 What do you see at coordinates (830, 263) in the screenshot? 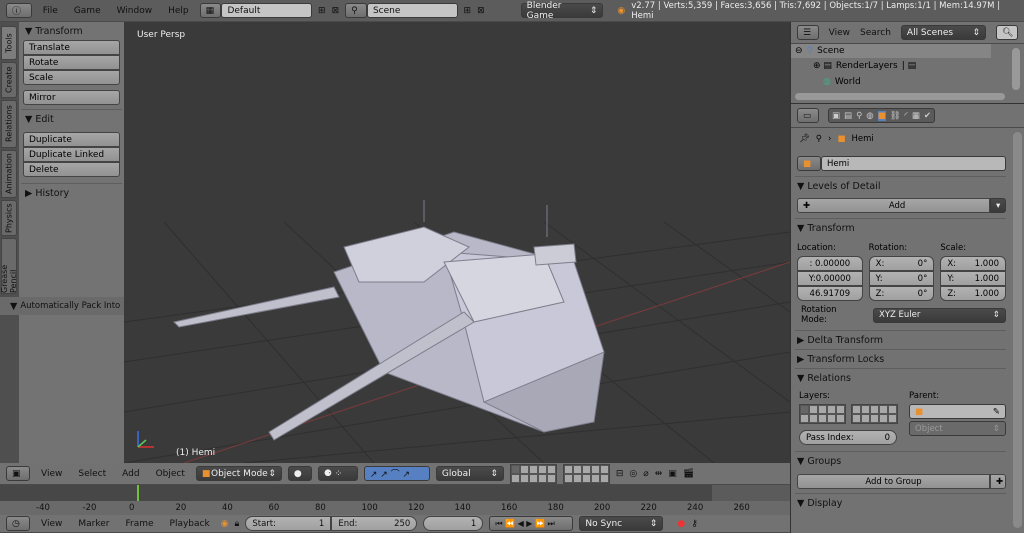
I see `location-x-field: : 0.00000` at bounding box center [830, 263].